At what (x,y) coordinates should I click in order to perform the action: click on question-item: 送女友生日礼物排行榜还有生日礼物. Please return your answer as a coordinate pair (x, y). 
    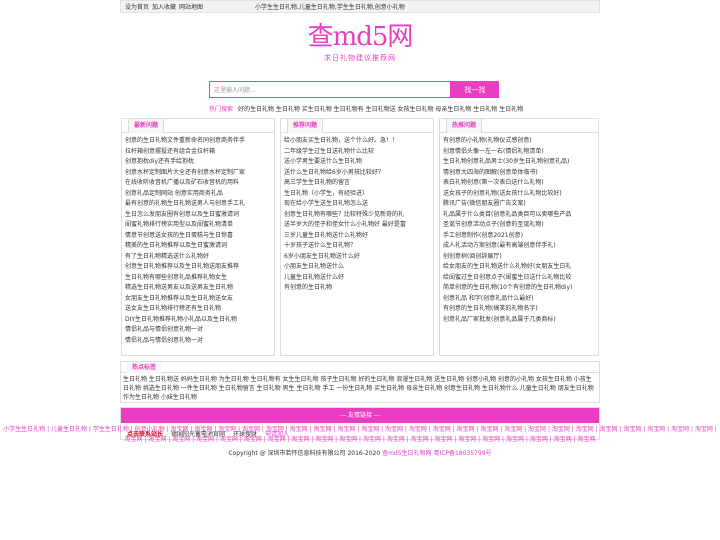
    Looking at the image, I should click on (198, 309).